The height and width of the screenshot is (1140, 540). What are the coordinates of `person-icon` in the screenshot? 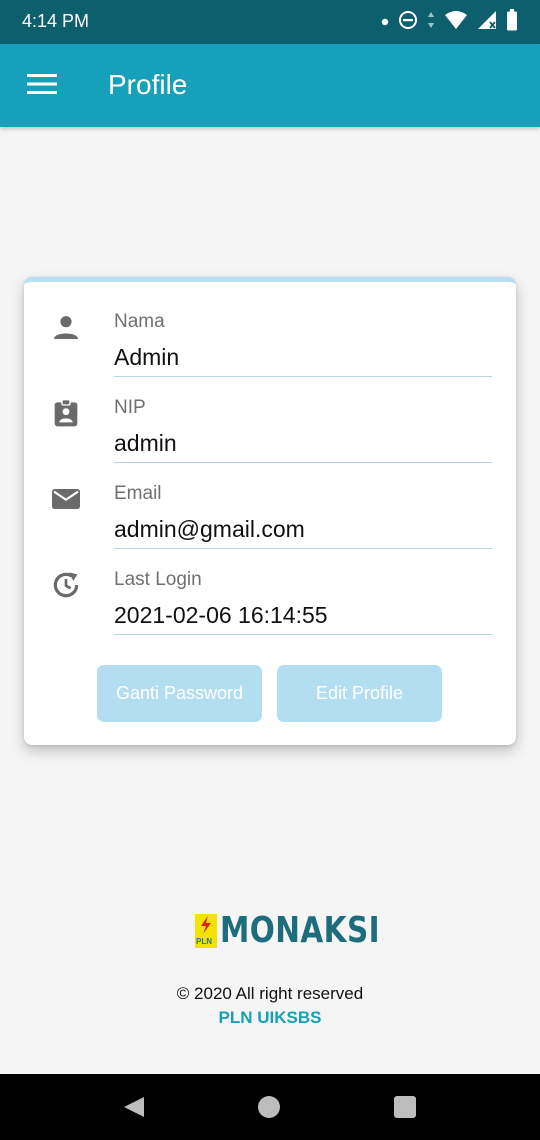 It's located at (66, 327).